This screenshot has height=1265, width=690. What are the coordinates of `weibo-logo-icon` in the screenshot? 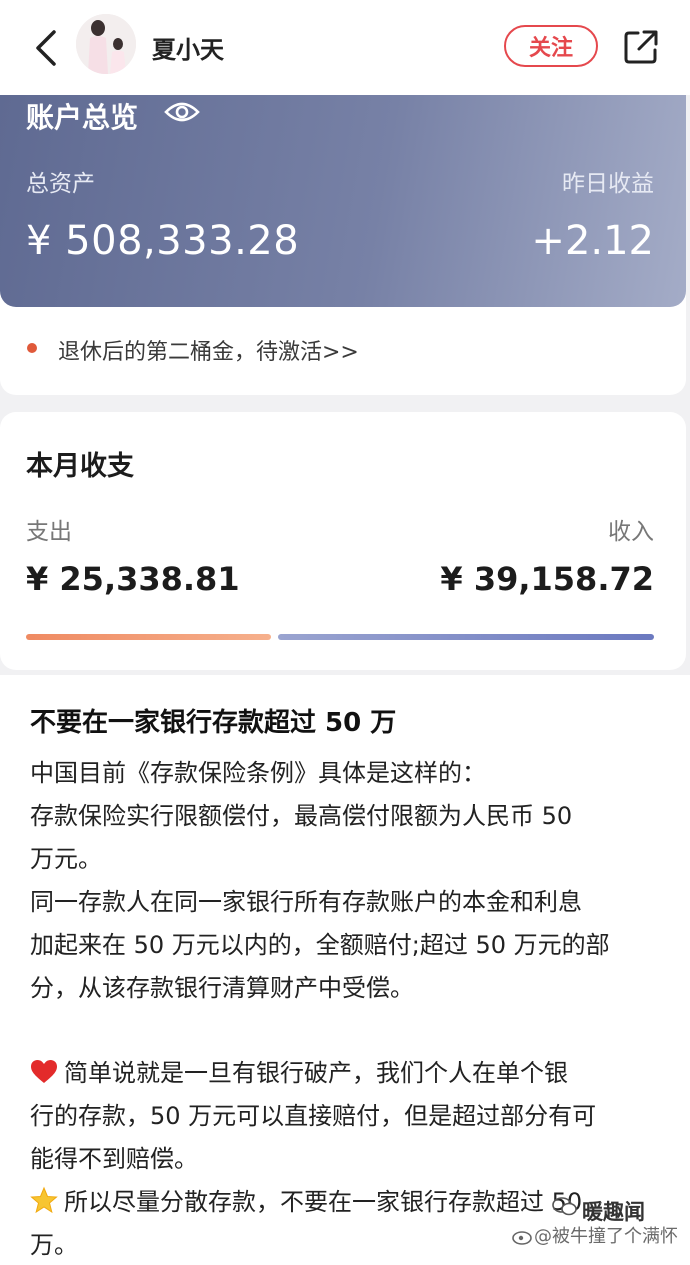 It's located at (522, 1238).